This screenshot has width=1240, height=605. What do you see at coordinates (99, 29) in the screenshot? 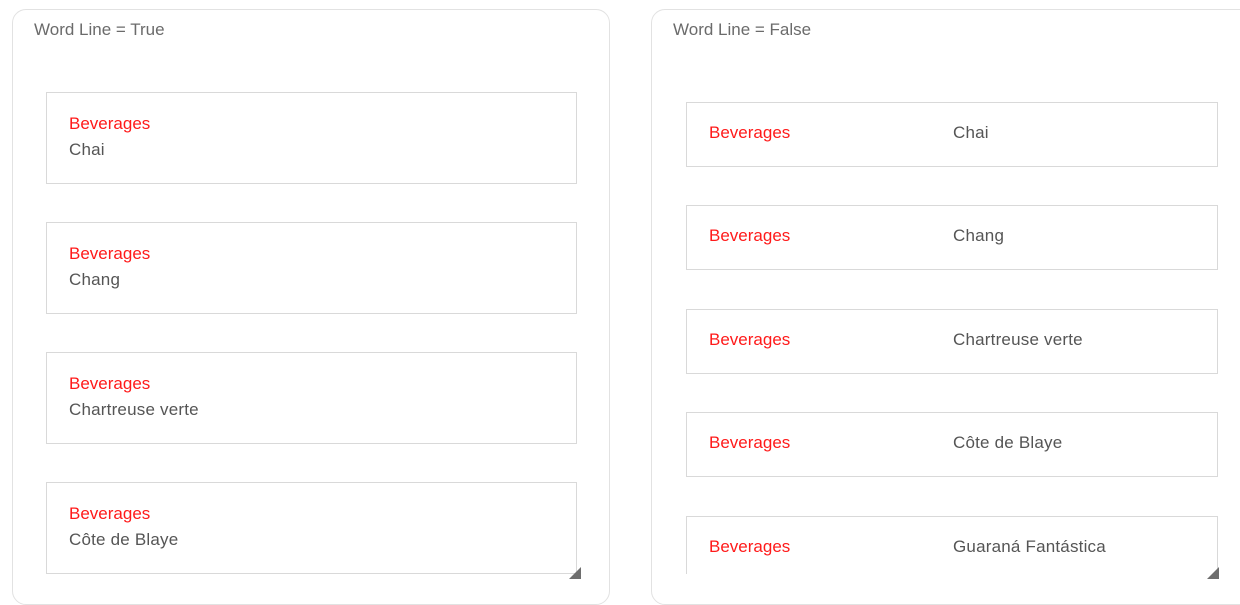
I see `panel-title: Word Line = True` at bounding box center [99, 29].